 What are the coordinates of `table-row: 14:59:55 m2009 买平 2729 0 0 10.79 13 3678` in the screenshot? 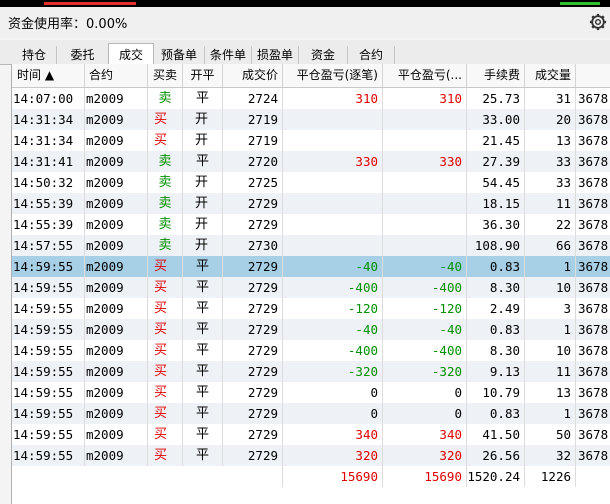 It's located at (311, 392).